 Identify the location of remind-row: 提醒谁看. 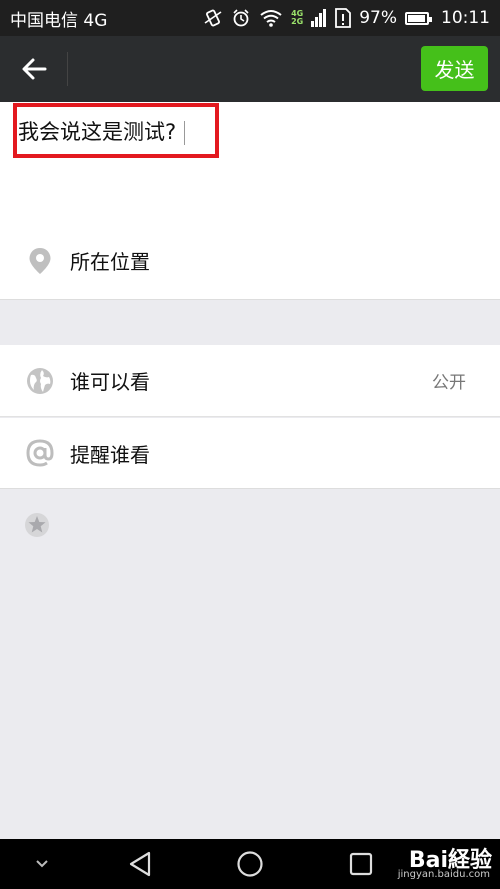
(250, 453).